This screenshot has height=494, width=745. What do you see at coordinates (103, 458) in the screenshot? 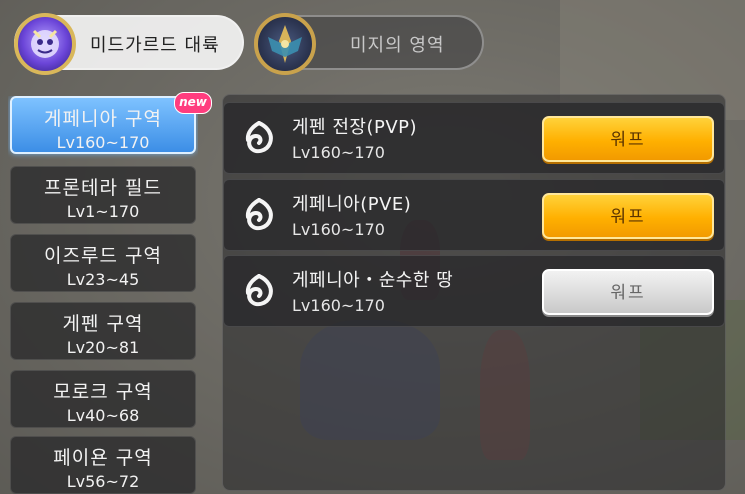
I see `zone-name: 페이욘 구역` at bounding box center [103, 458].